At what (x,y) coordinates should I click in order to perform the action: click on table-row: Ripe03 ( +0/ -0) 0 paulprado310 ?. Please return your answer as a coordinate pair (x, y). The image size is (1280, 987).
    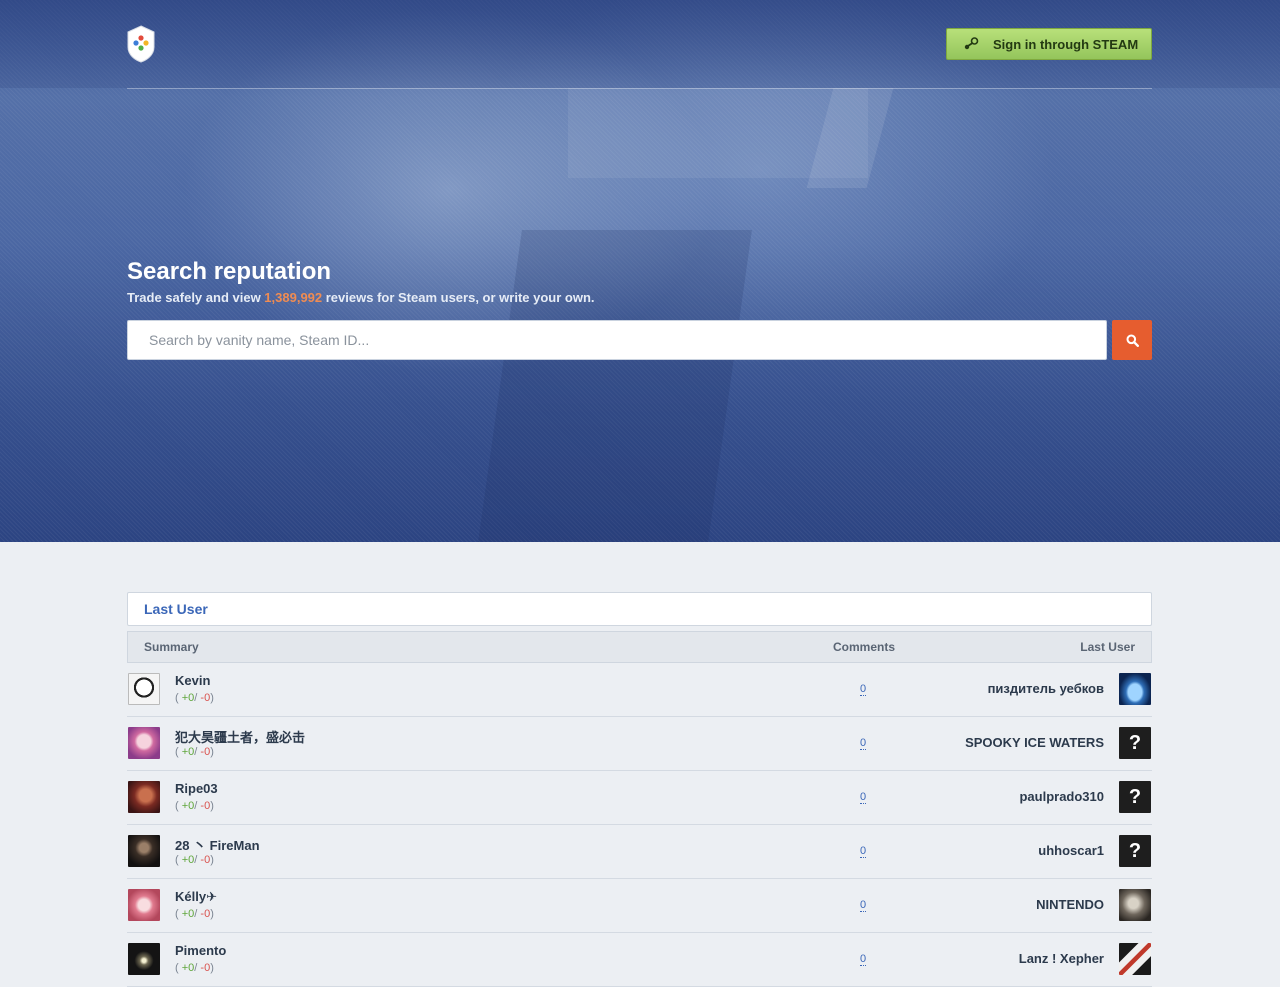
    Looking at the image, I should click on (639, 798).